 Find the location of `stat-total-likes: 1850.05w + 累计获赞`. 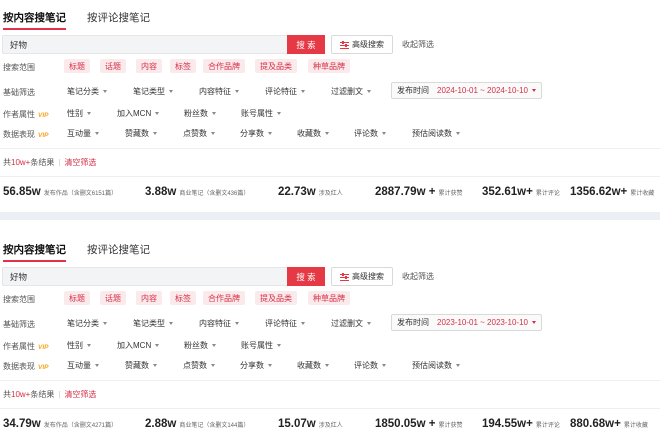

stat-total-likes: 1850.05w + 累计获赞 is located at coordinates (419, 424).